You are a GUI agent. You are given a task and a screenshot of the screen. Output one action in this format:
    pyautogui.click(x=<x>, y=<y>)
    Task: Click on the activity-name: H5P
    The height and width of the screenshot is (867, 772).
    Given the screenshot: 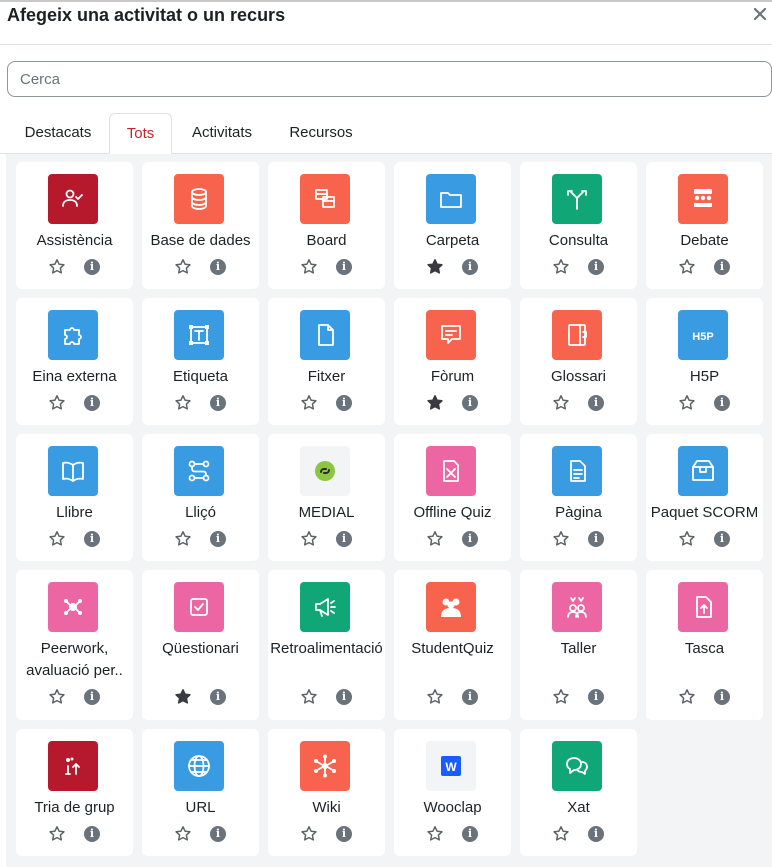 What is the action you would take?
    pyautogui.click(x=704, y=376)
    